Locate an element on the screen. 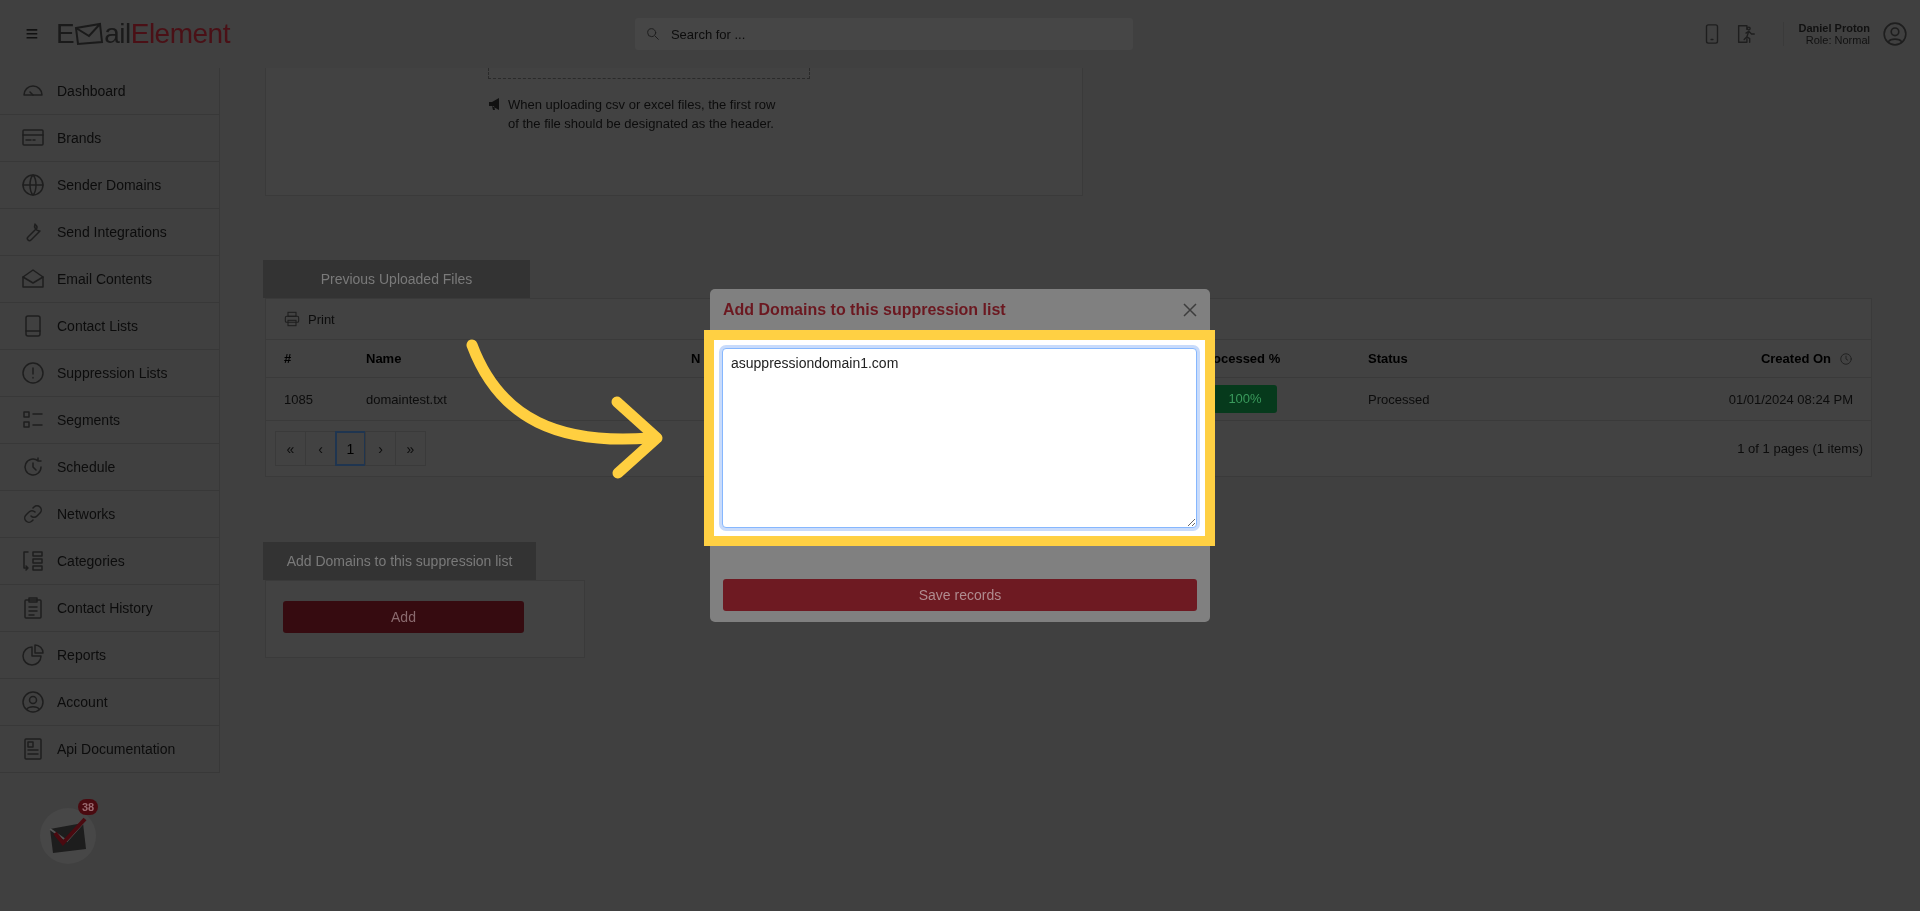 The width and height of the screenshot is (1920, 911). column-header: Name is located at coordinates (384, 358).